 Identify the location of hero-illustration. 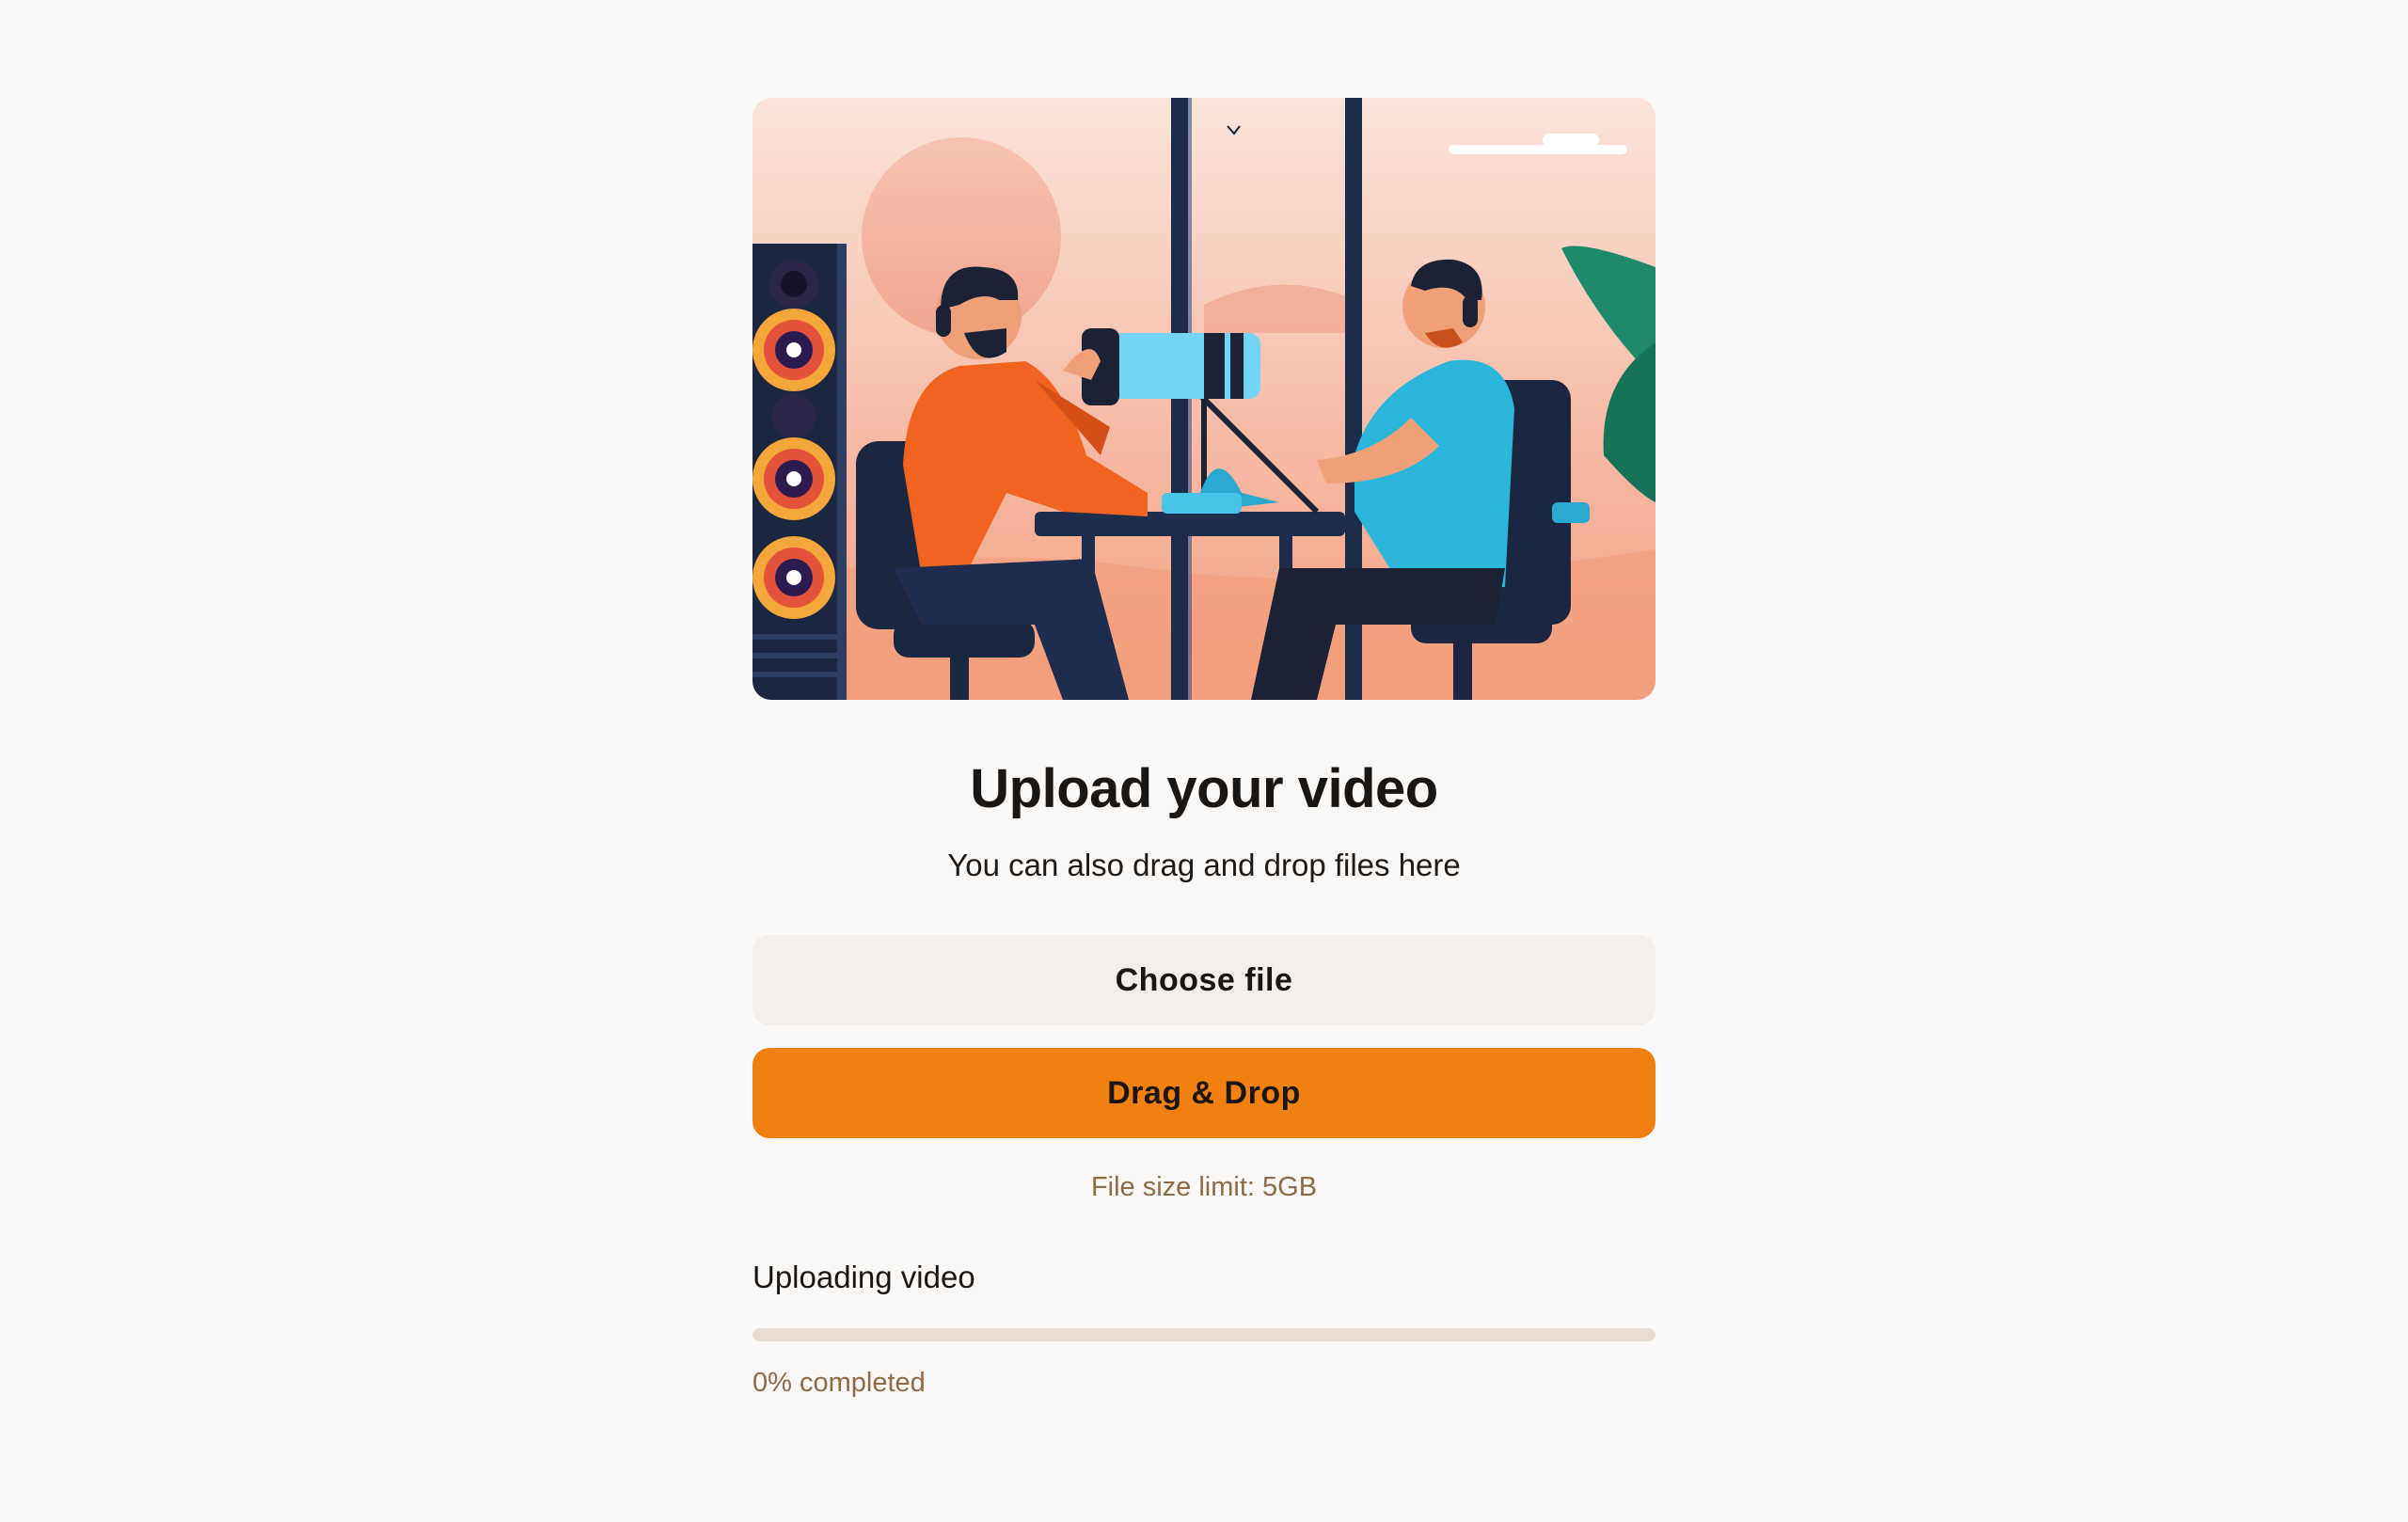
(1204, 399).